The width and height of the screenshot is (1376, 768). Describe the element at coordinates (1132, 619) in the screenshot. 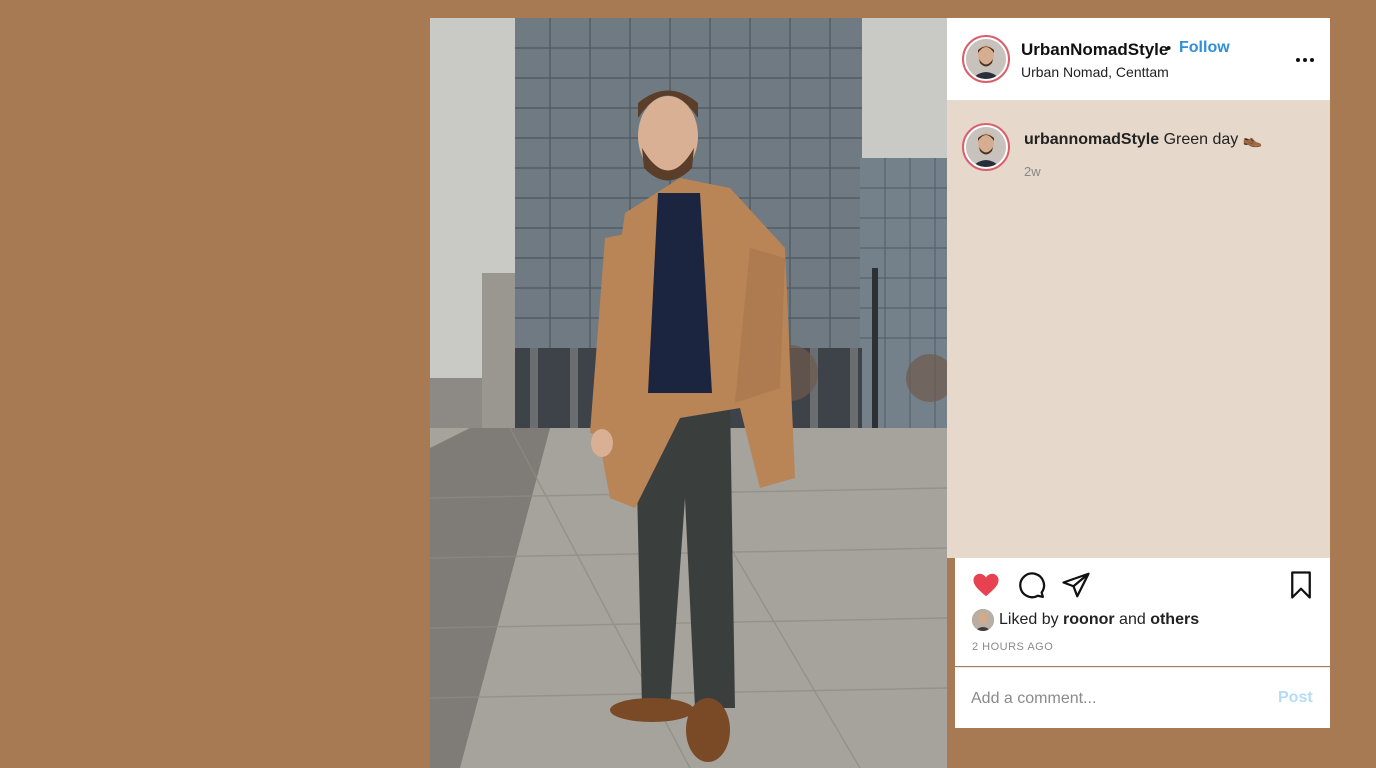

I see `liked-and: and` at that location.